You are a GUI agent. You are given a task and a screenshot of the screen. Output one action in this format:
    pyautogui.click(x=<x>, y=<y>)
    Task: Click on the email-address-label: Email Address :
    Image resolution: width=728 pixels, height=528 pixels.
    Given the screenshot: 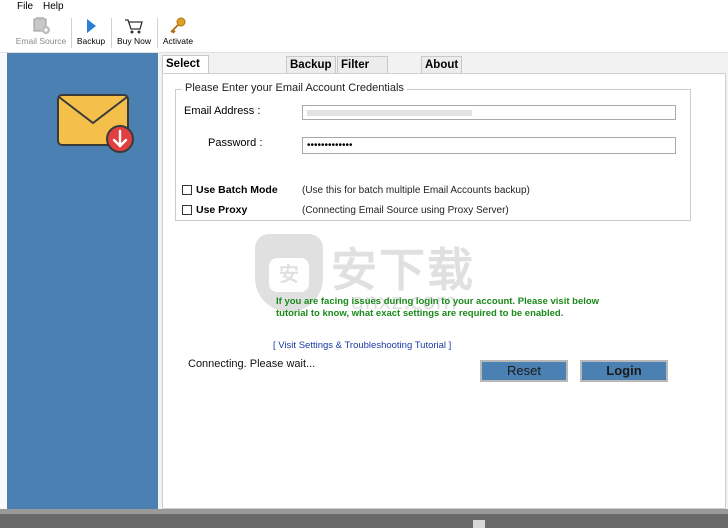 What is the action you would take?
    pyautogui.click(x=222, y=111)
    